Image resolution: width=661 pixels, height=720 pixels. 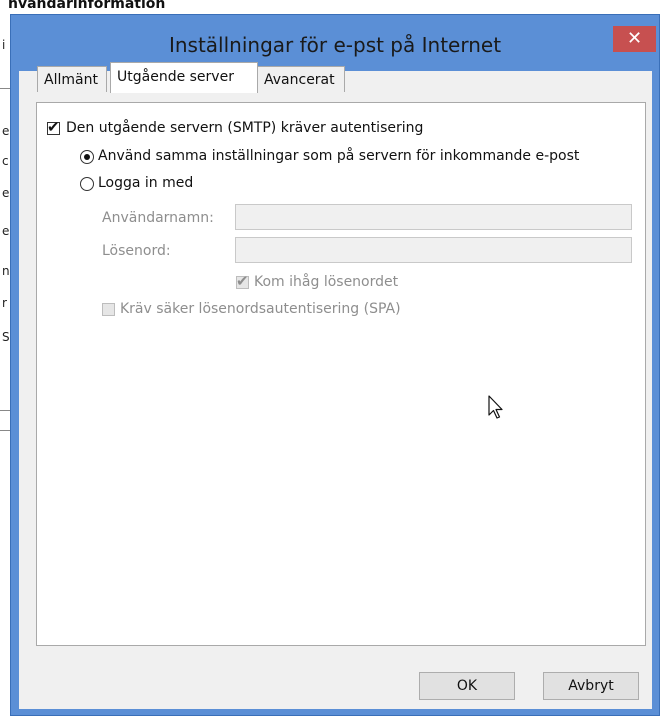 What do you see at coordinates (467, 686) in the screenshot?
I see `ok-button: OK` at bounding box center [467, 686].